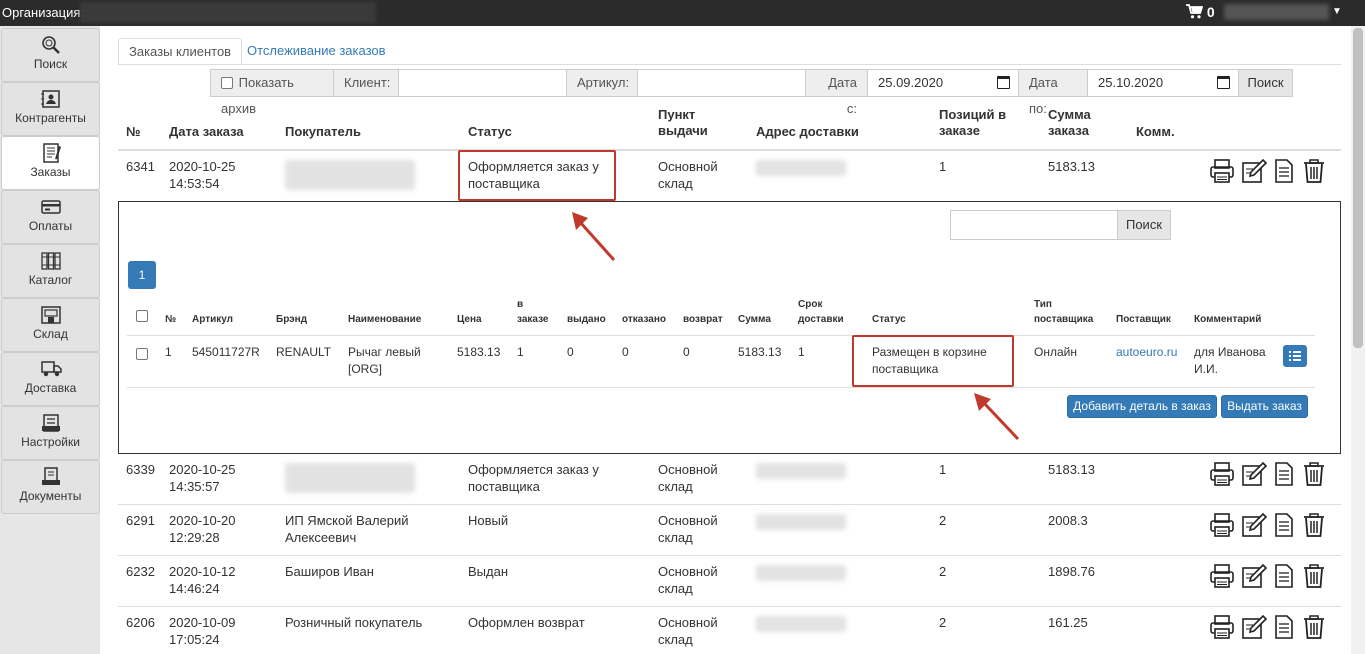  I want to click on scrollbar-thumb, so click(1358, 188).